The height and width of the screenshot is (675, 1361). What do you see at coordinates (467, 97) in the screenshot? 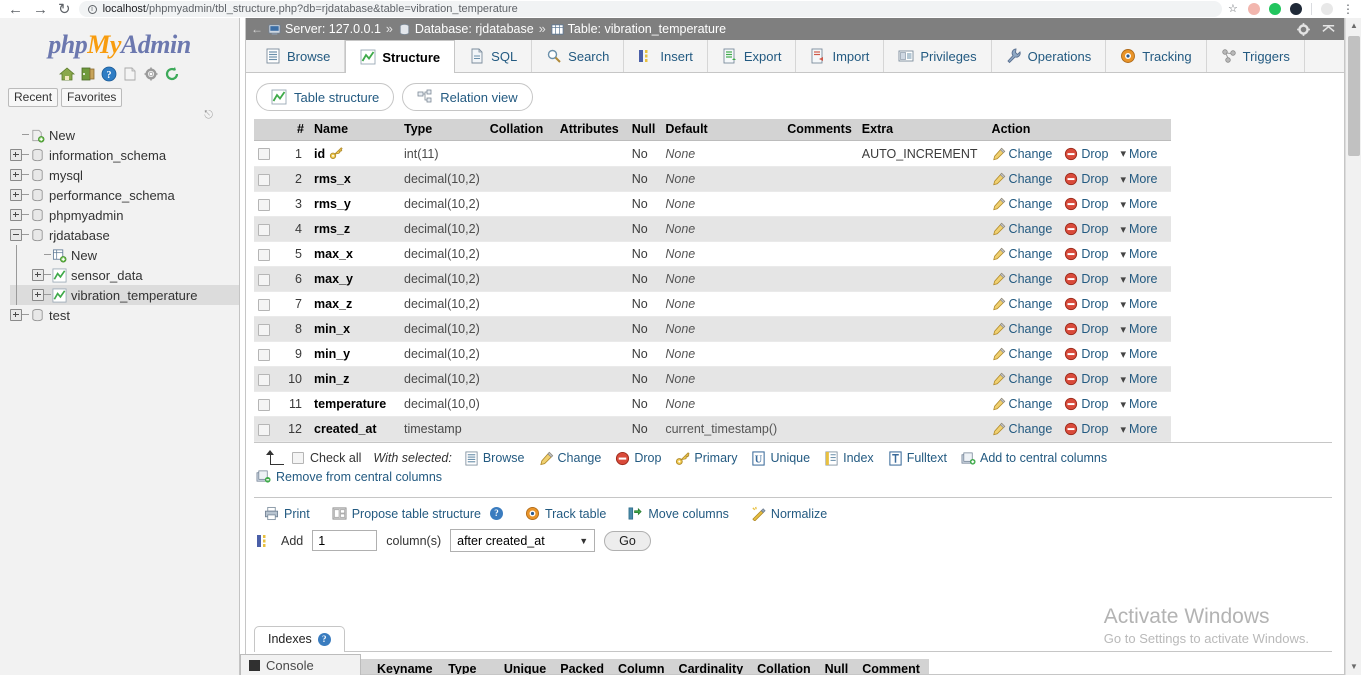
I see `subtab-relation-view: Relation view` at bounding box center [467, 97].